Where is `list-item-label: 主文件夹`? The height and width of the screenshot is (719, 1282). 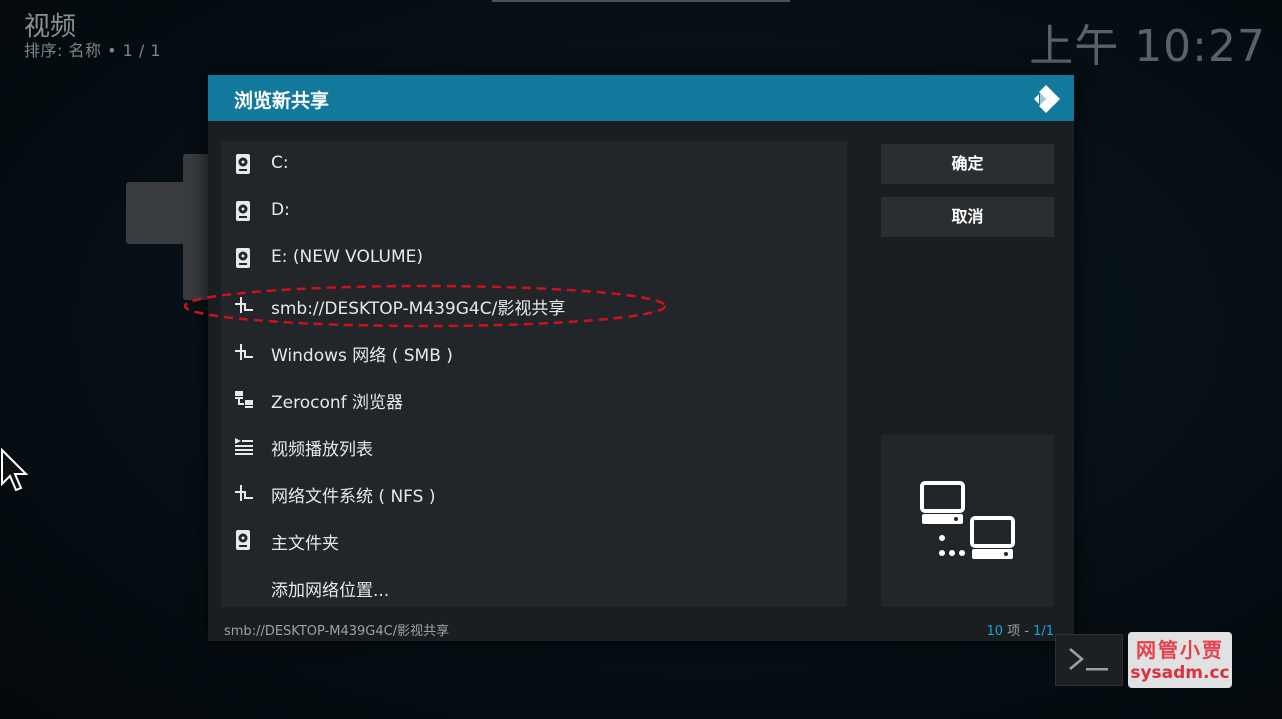
list-item-label: 主文件夹 is located at coordinates (305, 544).